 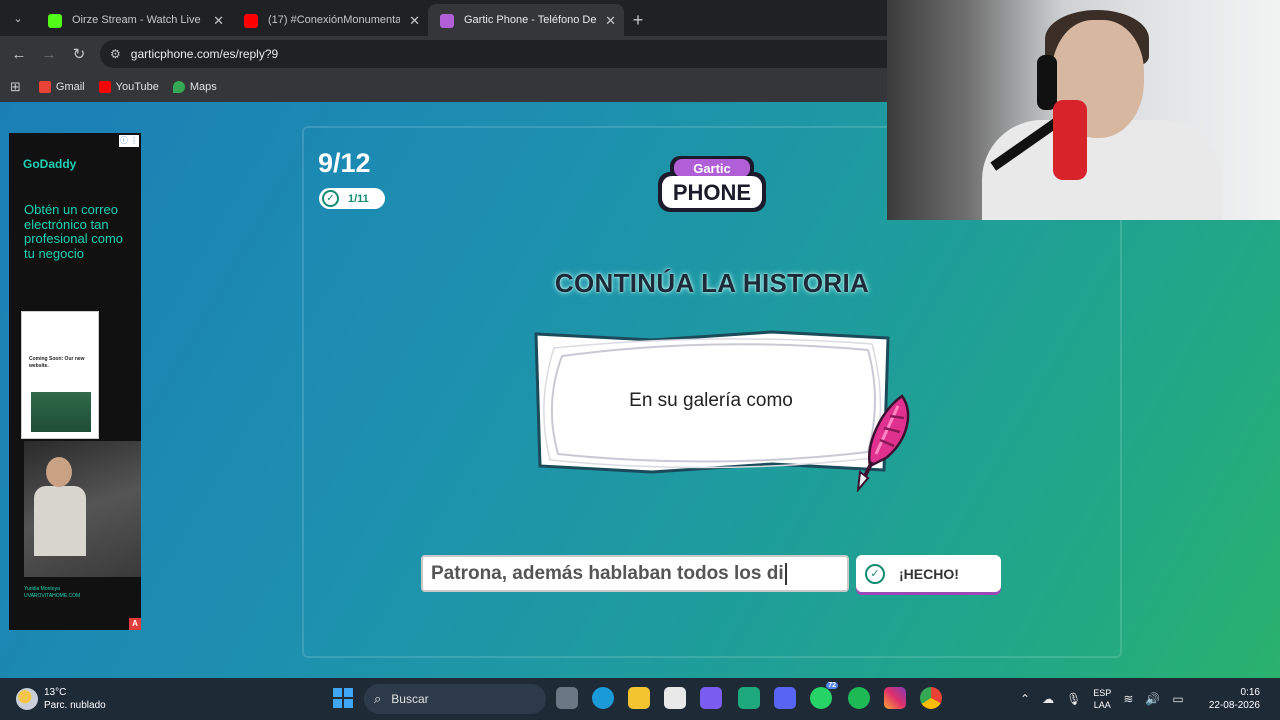 I want to click on app-icon, so click(x=749, y=698).